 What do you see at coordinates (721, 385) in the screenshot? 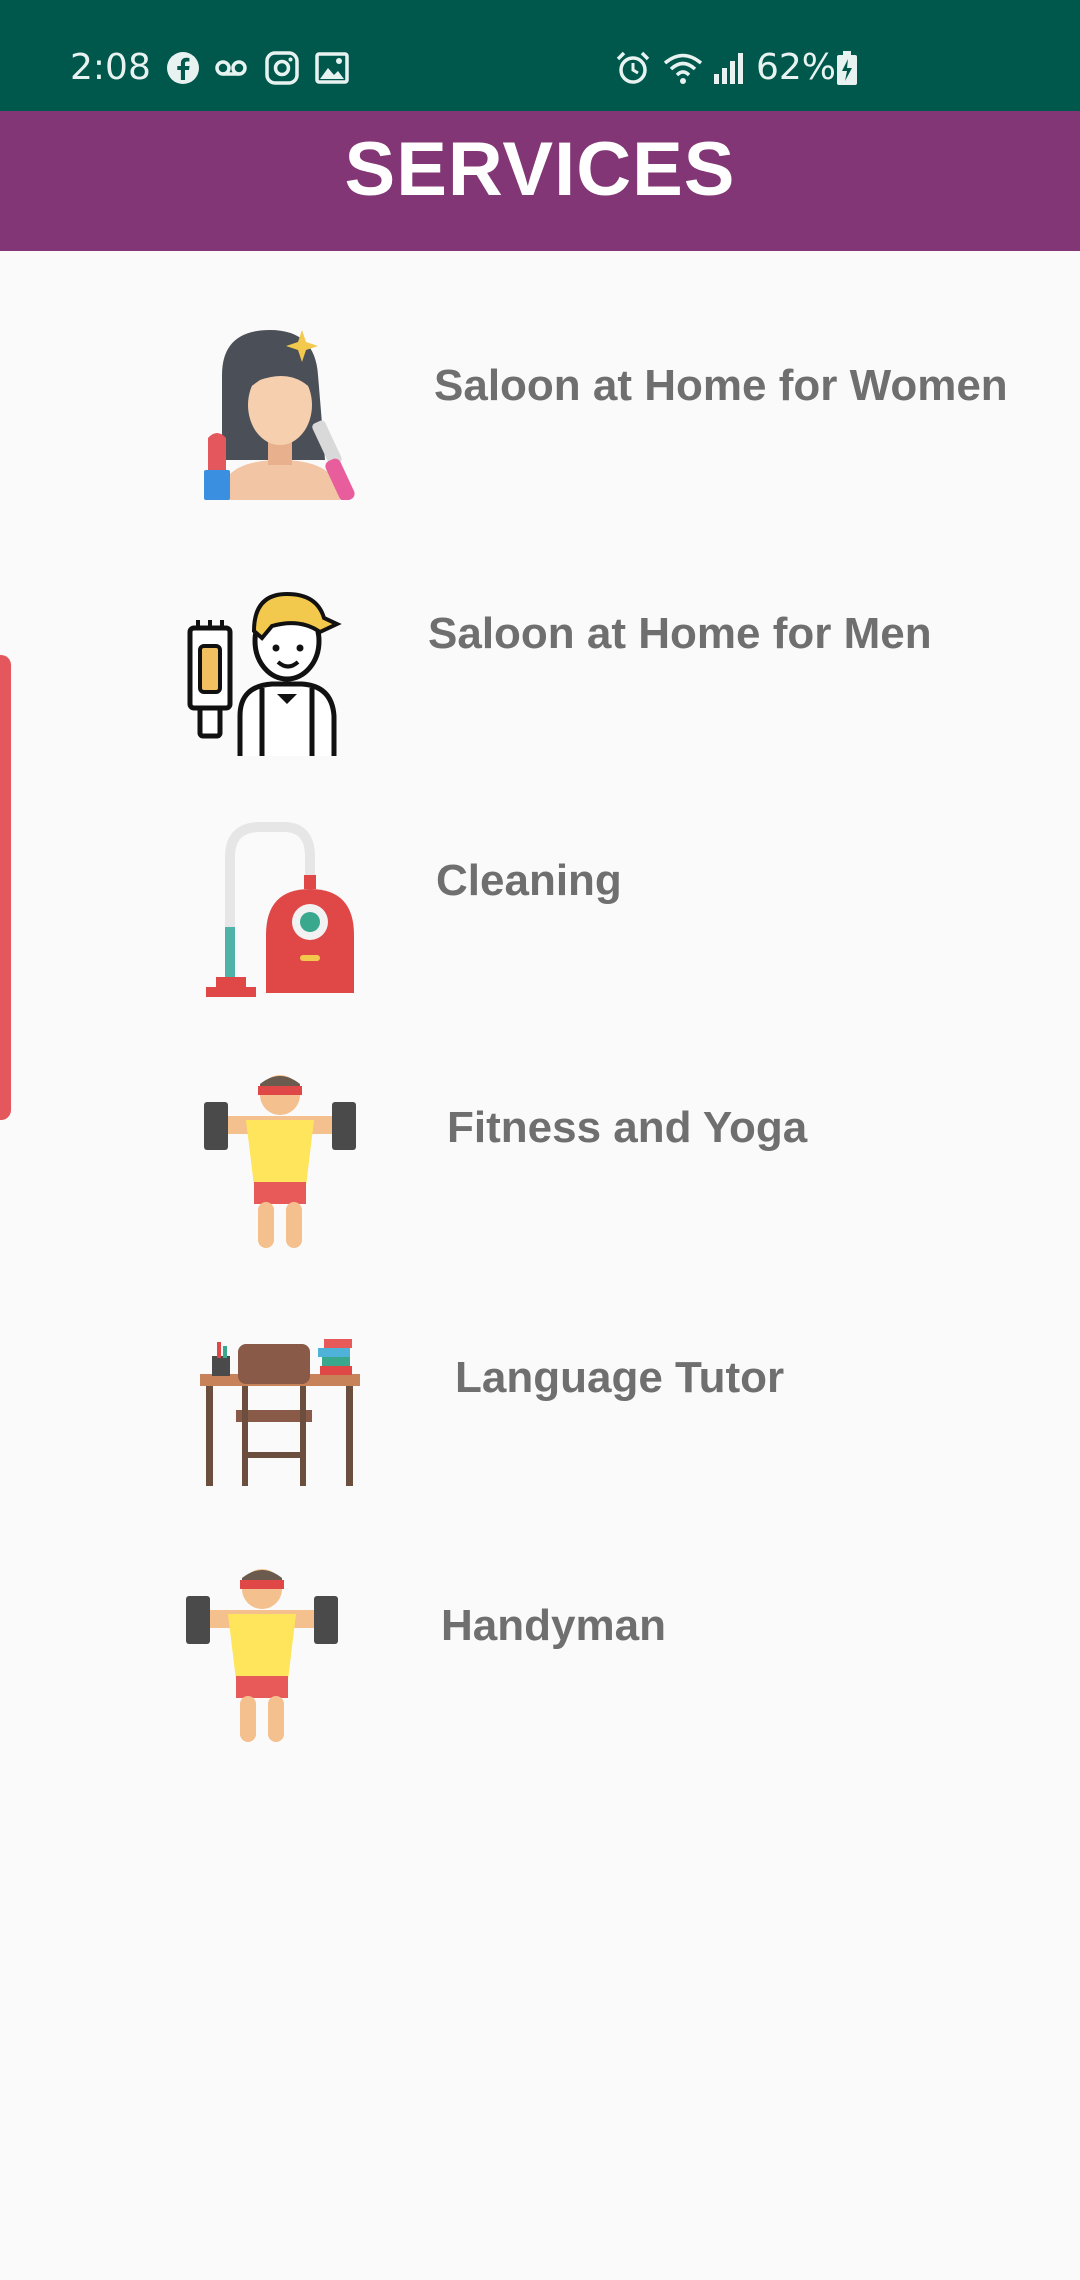
I see `service-label: Saloon at Home for Women` at bounding box center [721, 385].